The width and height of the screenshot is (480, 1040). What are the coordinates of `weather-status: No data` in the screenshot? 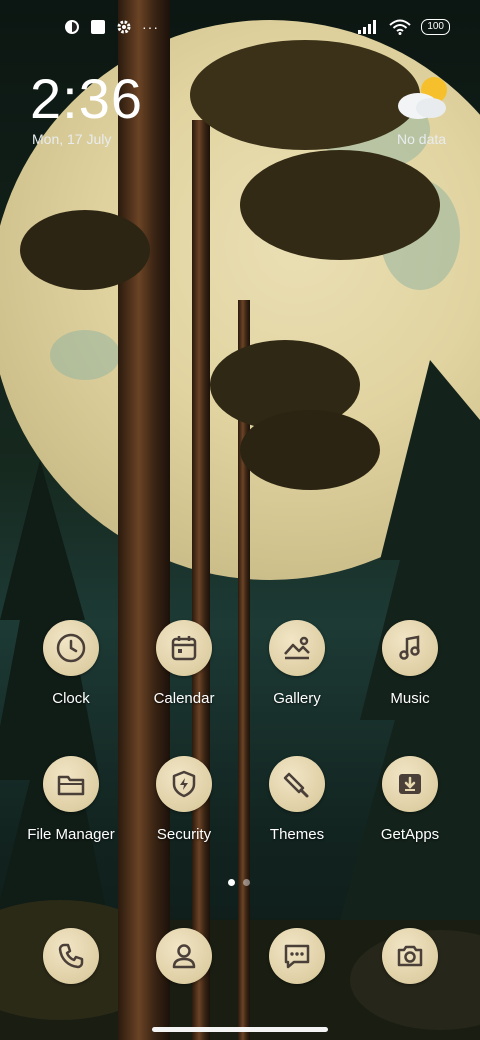 It's located at (421, 139).